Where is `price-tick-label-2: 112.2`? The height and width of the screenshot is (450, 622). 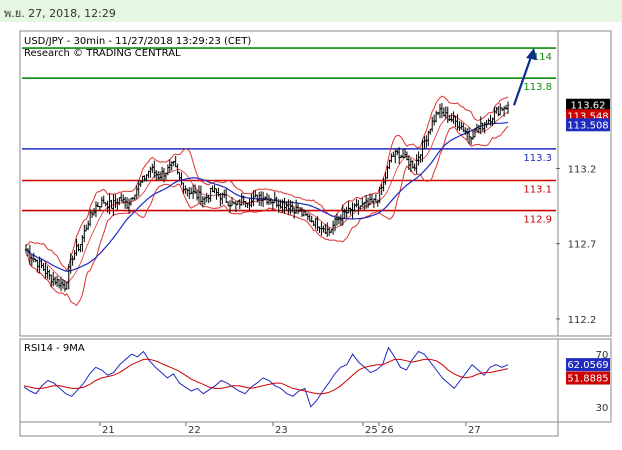
price-tick-label-2: 112.2 is located at coordinates (582, 320).